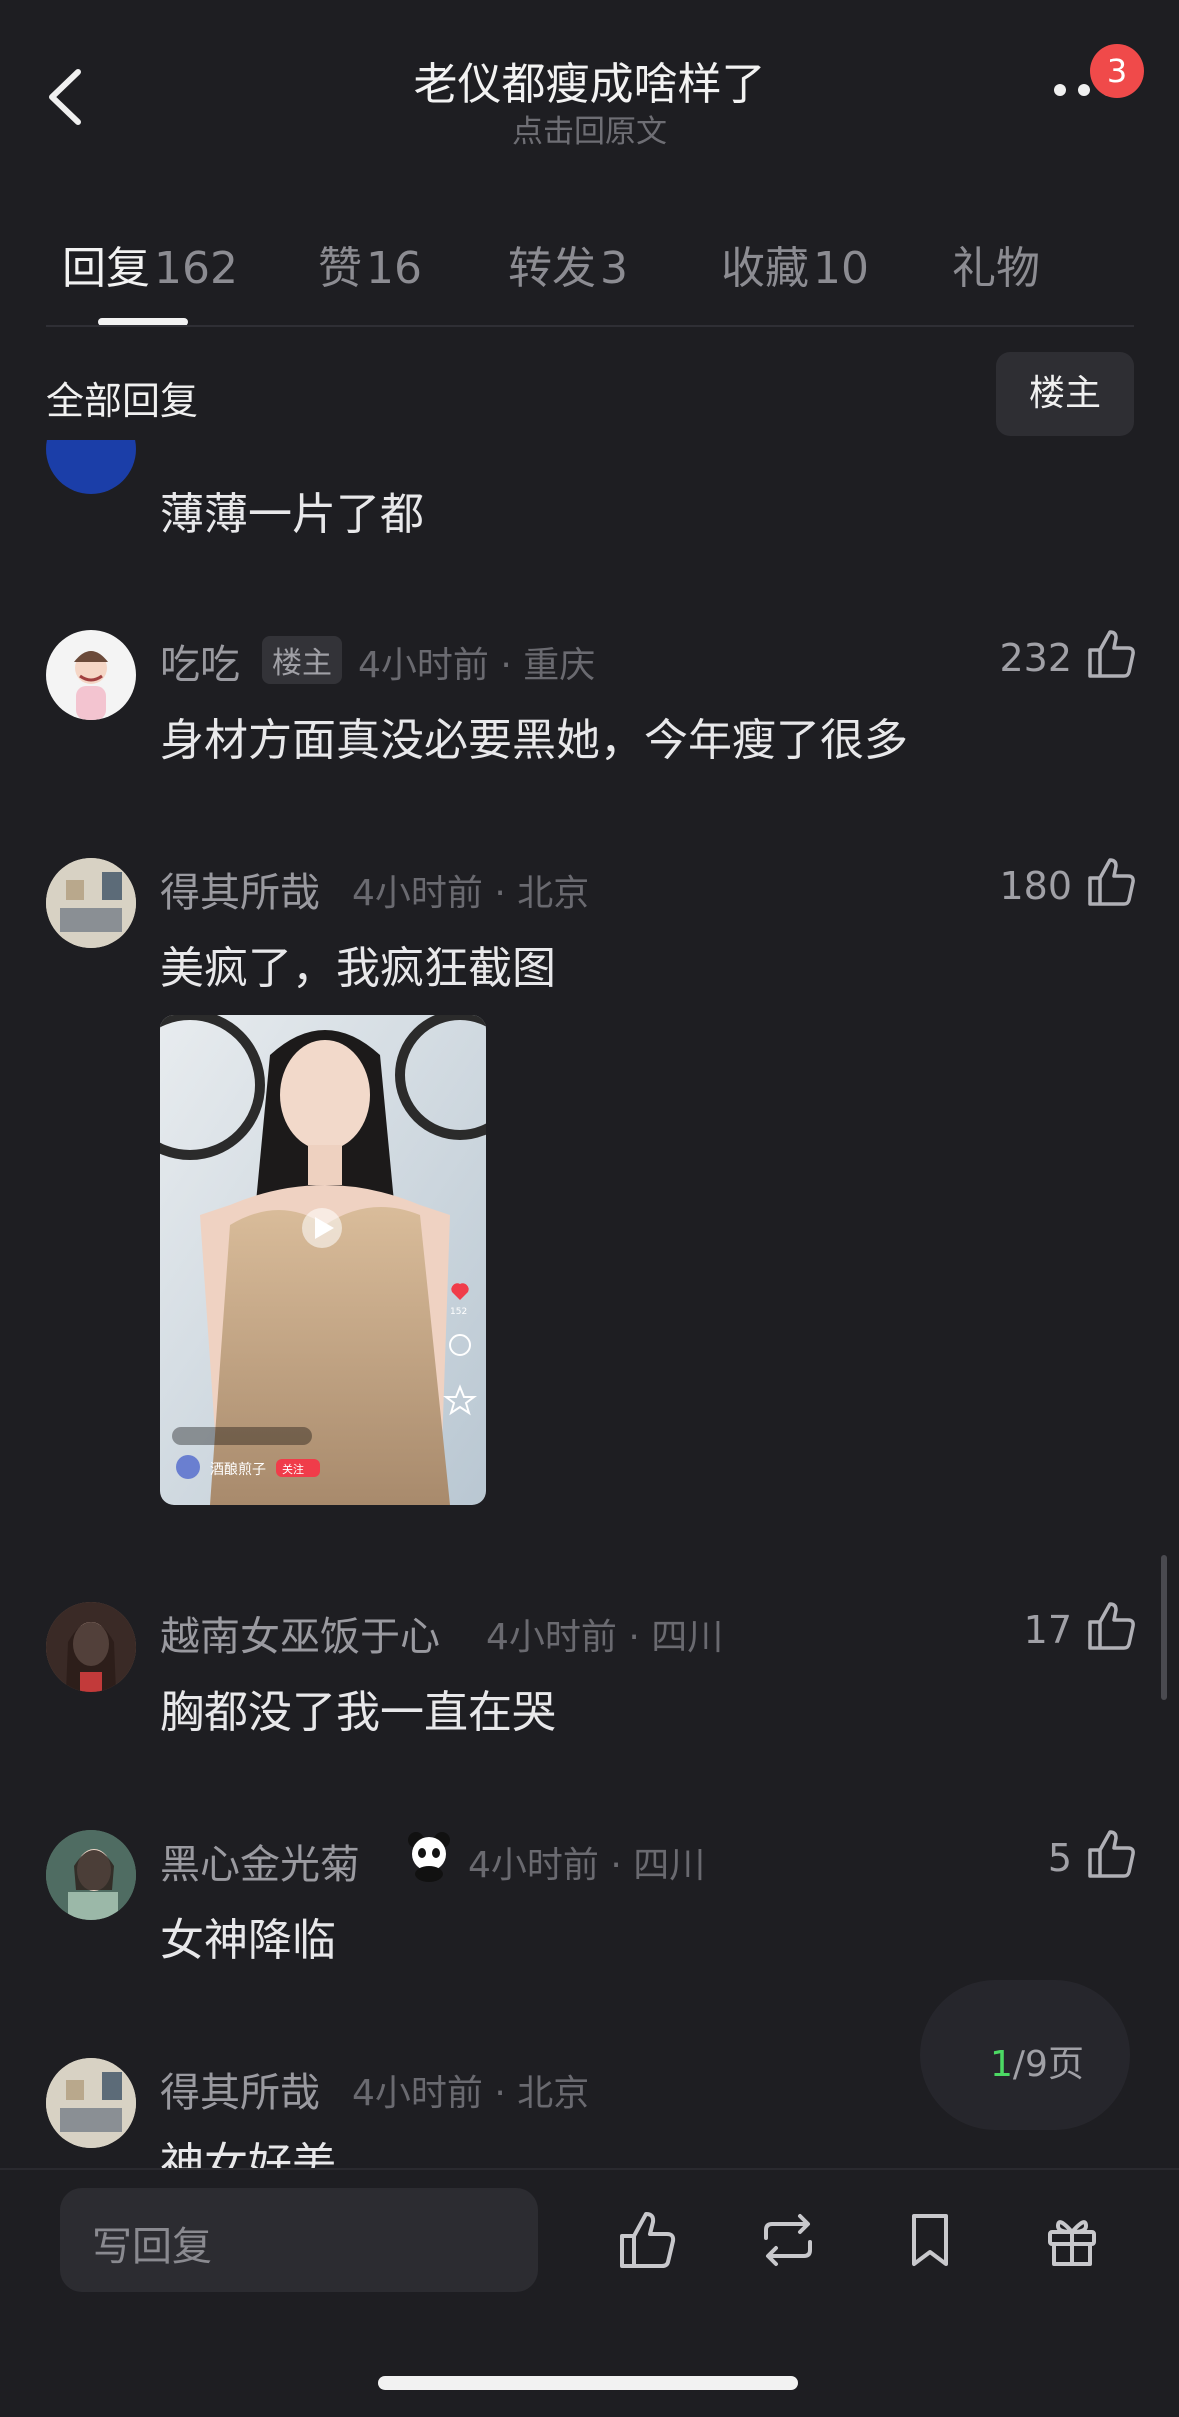  Describe the element at coordinates (302, 660) in the screenshot. I see `owner-tag: 楼主` at that location.